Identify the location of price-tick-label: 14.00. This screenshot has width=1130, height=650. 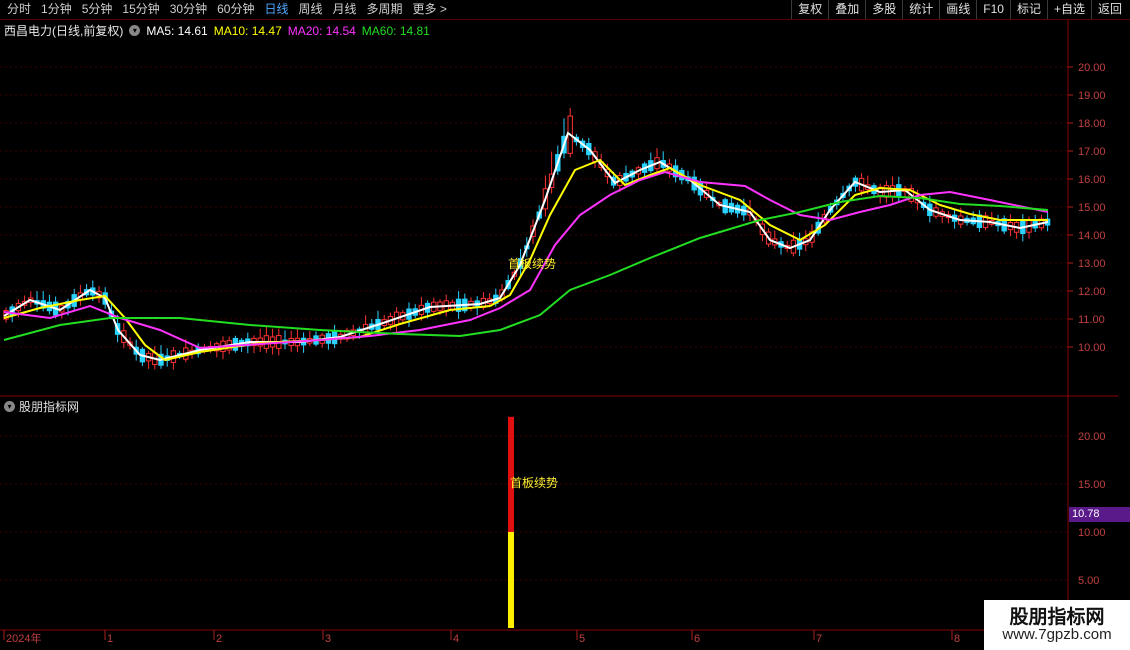
(1092, 236).